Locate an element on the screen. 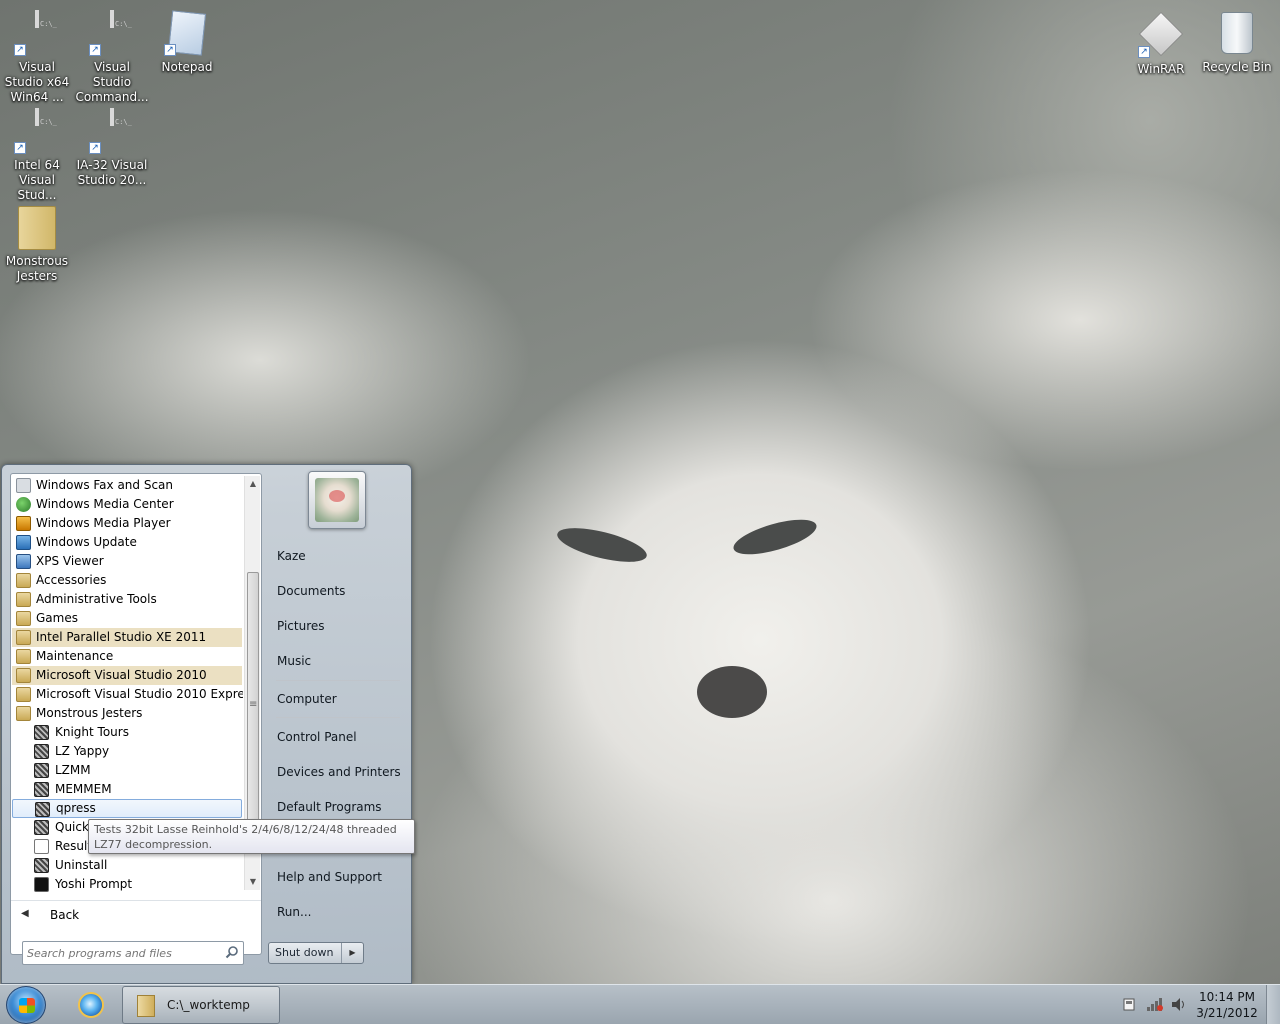 The image size is (1280, 1024). program-label: LZMM is located at coordinates (73, 770).